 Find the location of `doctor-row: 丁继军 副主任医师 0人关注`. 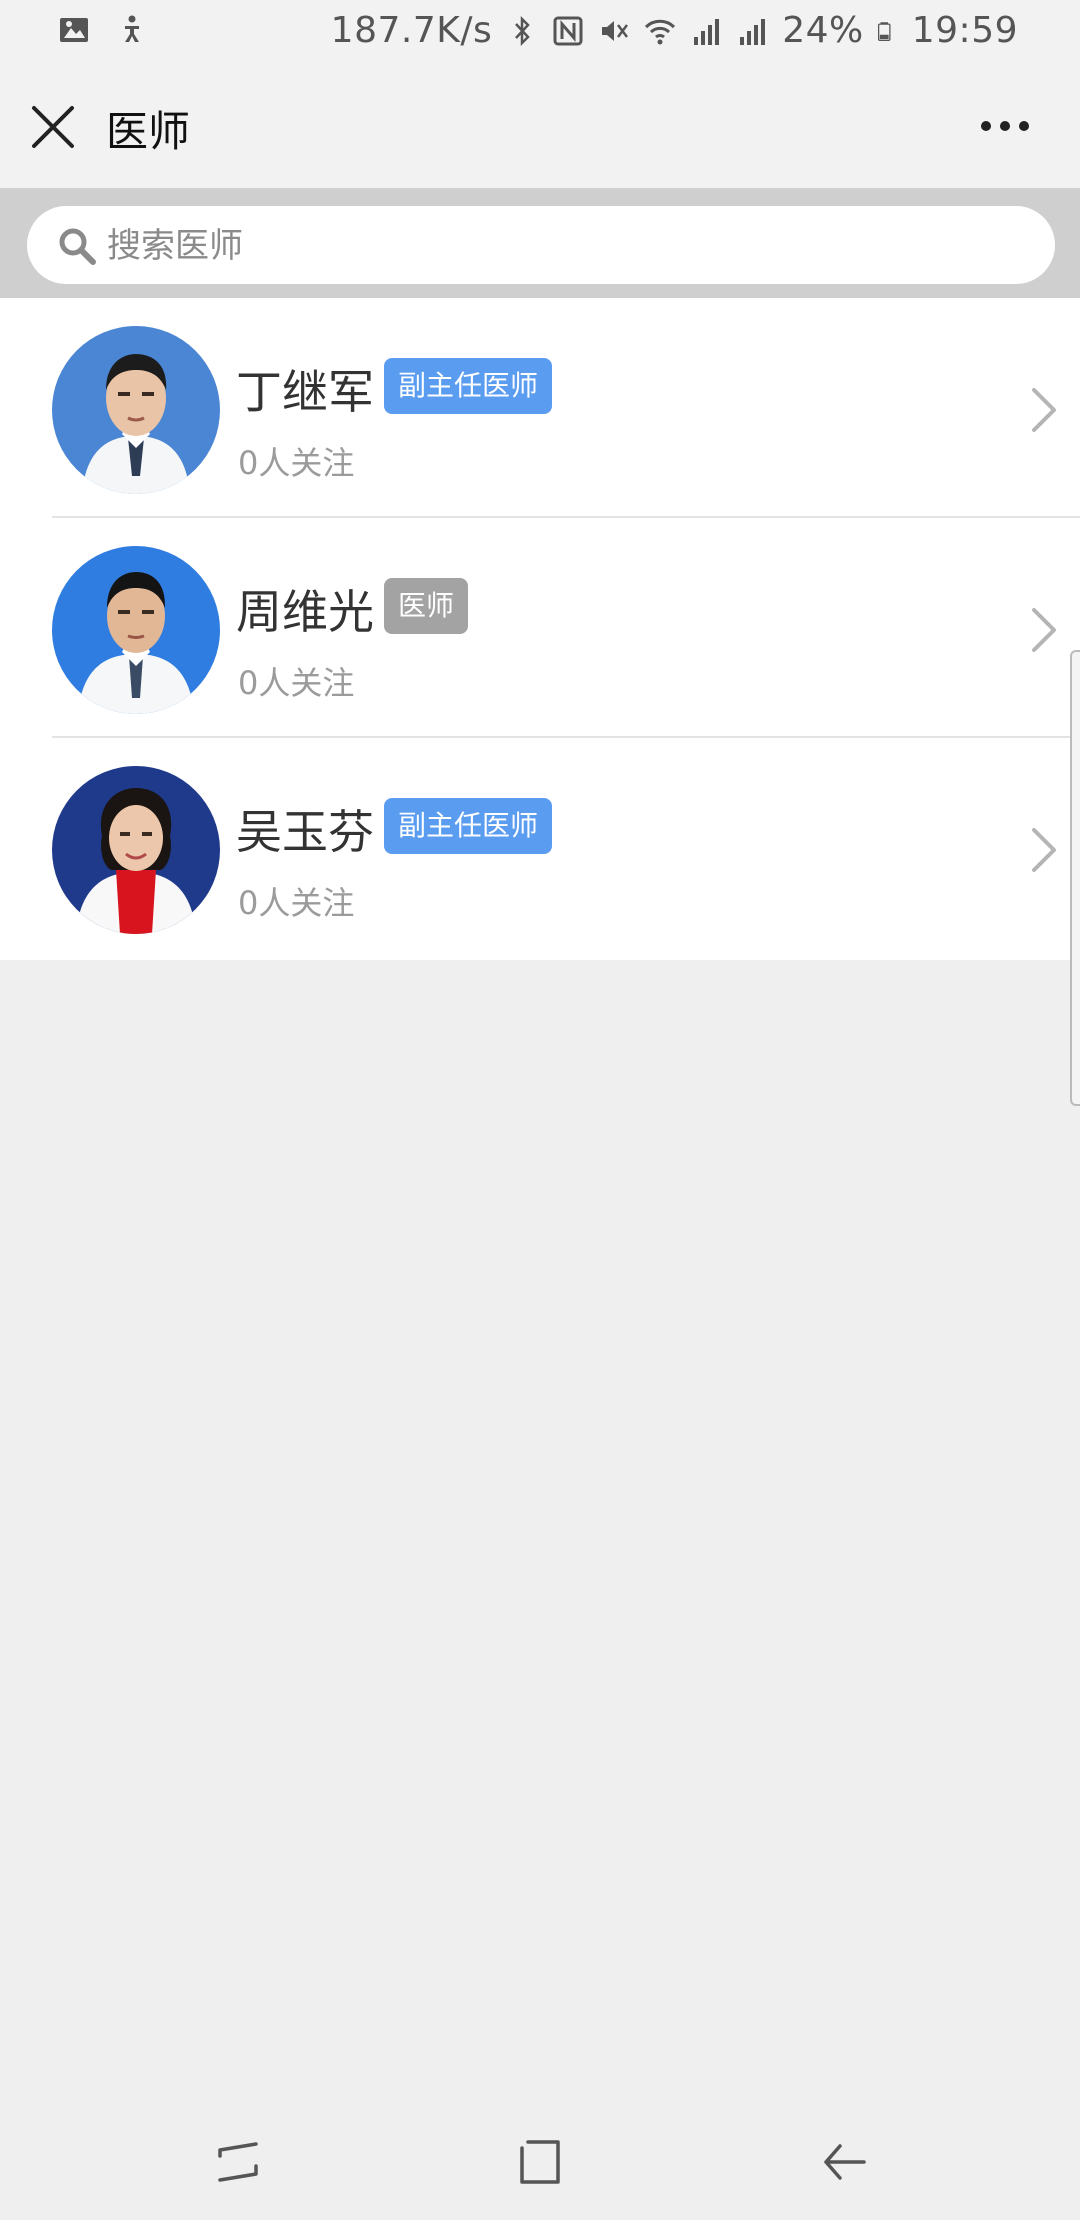

doctor-row: 丁继军 副主任医师 0人关注 is located at coordinates (540, 408).